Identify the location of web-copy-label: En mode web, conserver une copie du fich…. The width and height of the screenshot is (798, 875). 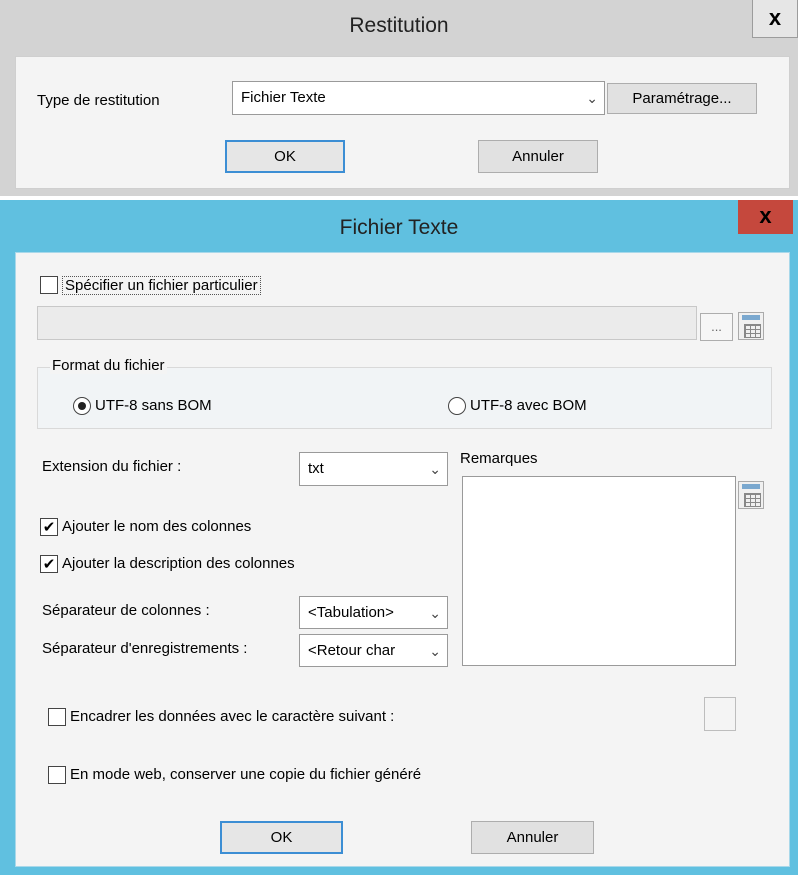
(246, 774).